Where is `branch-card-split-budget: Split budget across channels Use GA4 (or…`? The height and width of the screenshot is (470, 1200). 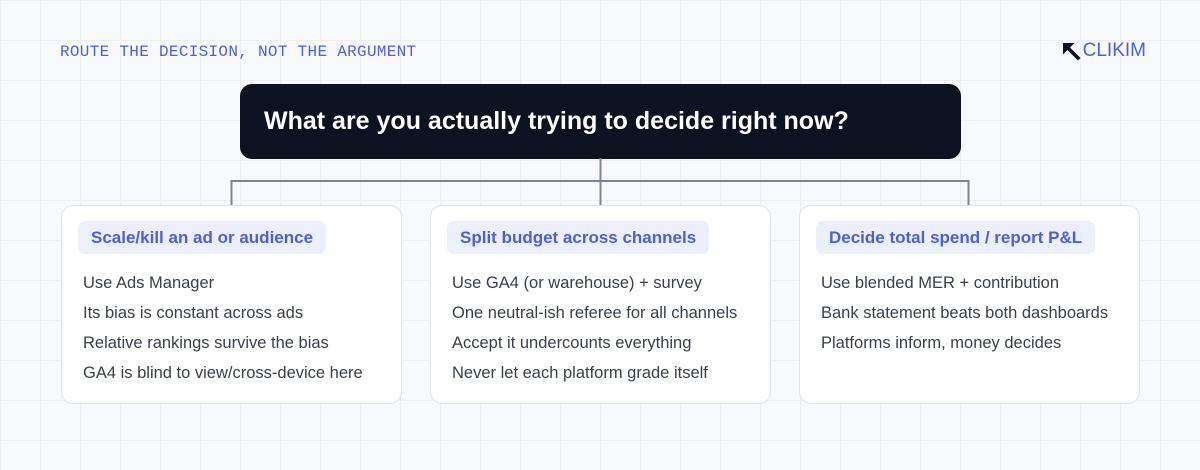 branch-card-split-budget: Split budget across channels Use GA4 (or… is located at coordinates (600, 304).